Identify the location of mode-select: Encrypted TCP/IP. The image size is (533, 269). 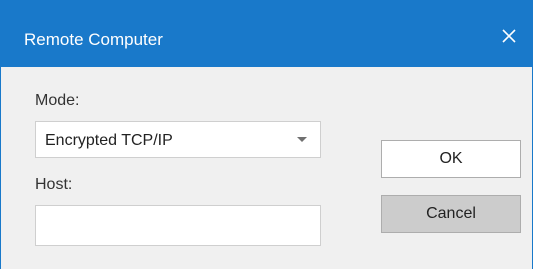
(178, 139).